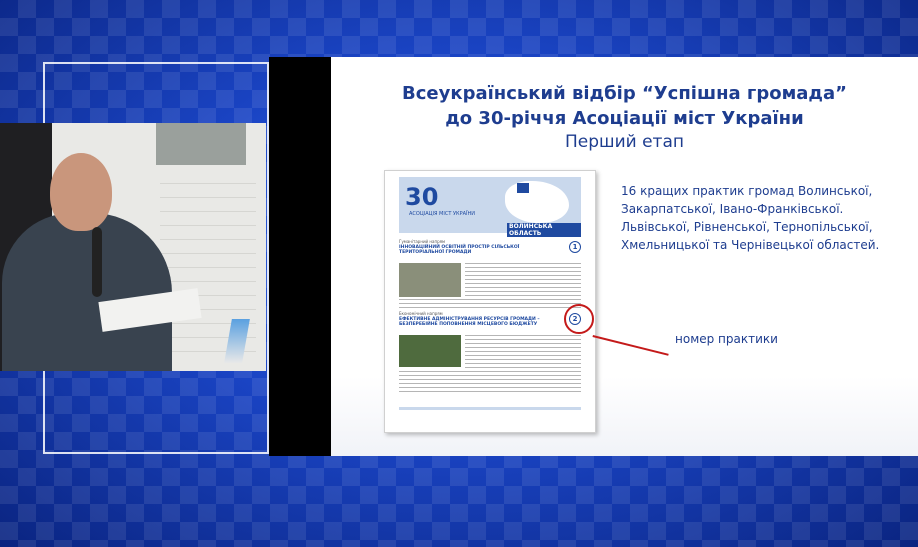  I want to click on slide-title-line2: до 30-річчя Асоціації міст України, so click(624, 118).